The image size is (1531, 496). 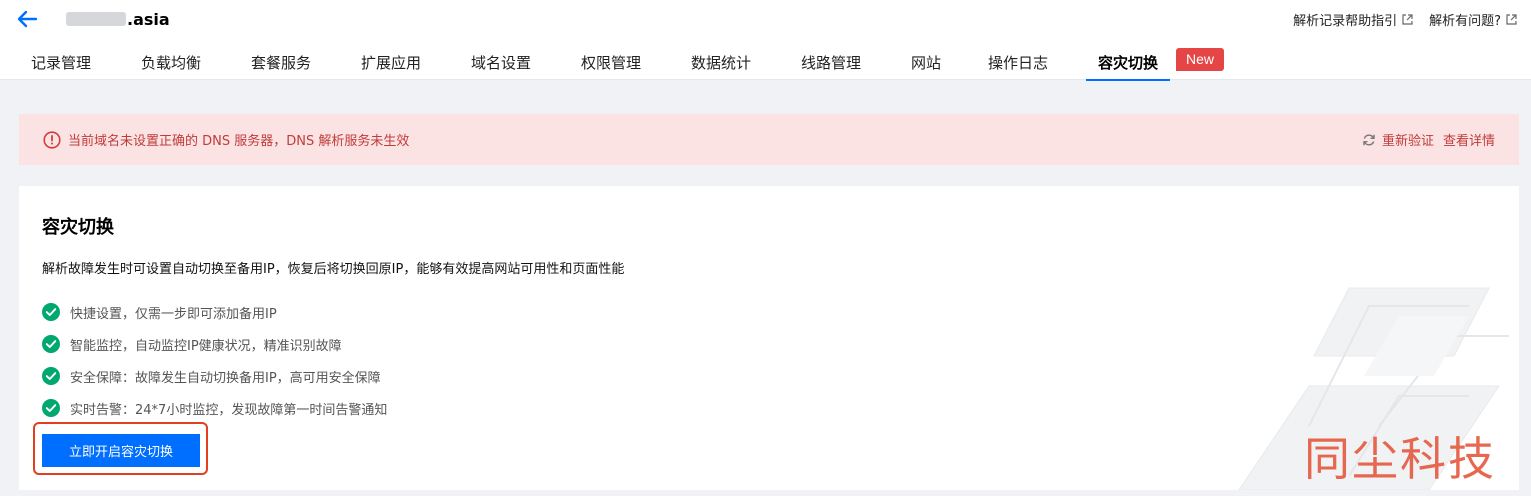 I want to click on feature-text: 智能监控，自动监控IP健康状况，精准识别故障, so click(x=206, y=346).